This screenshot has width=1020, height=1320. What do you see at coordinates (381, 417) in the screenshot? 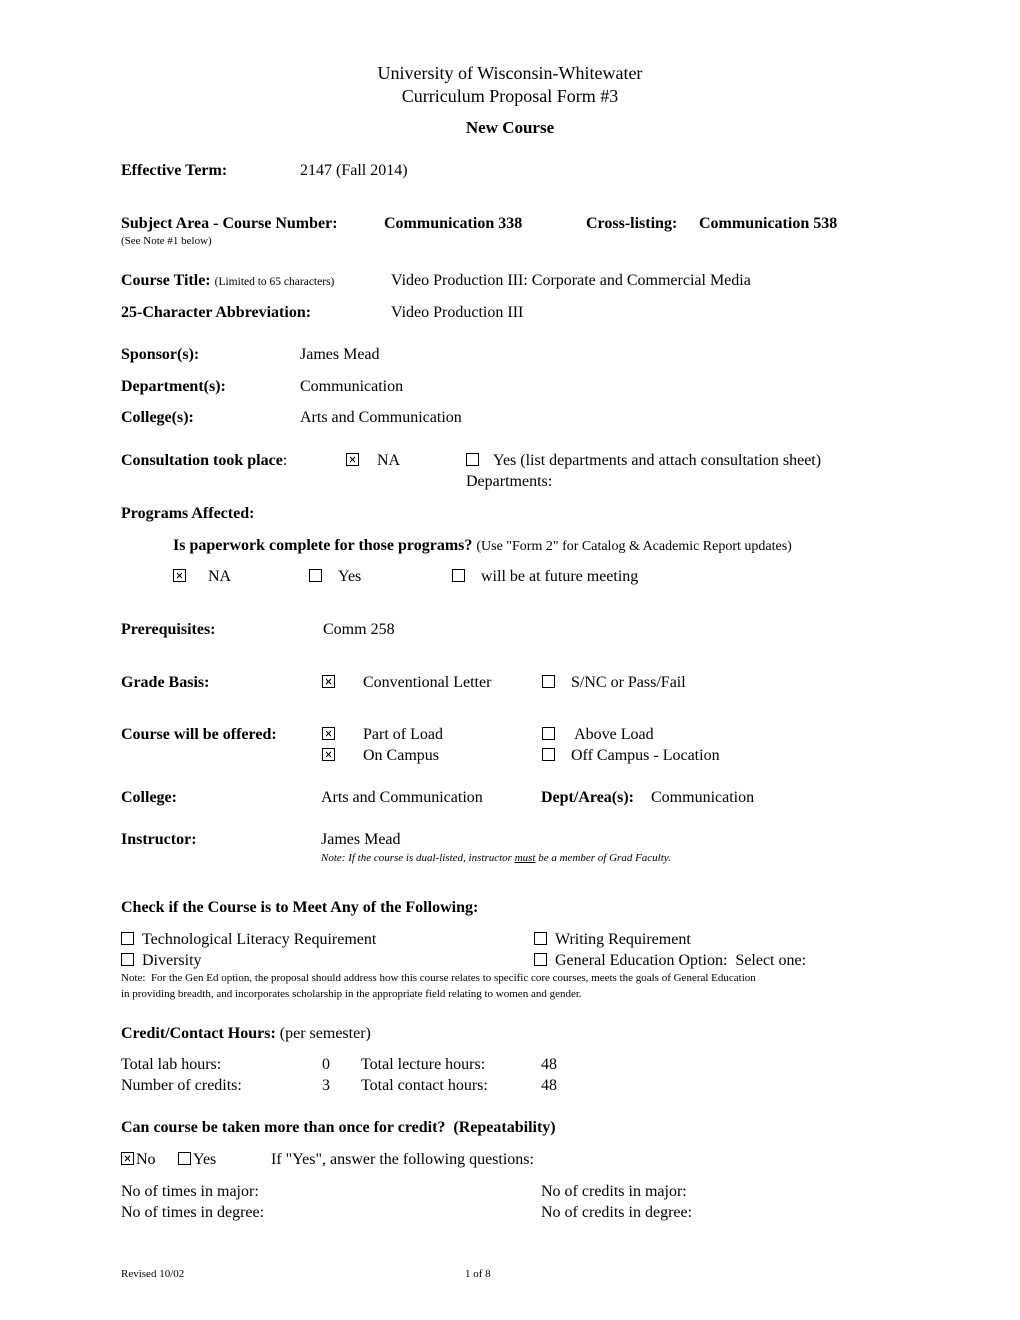
I see `colleges-value: Arts and Communication` at bounding box center [381, 417].